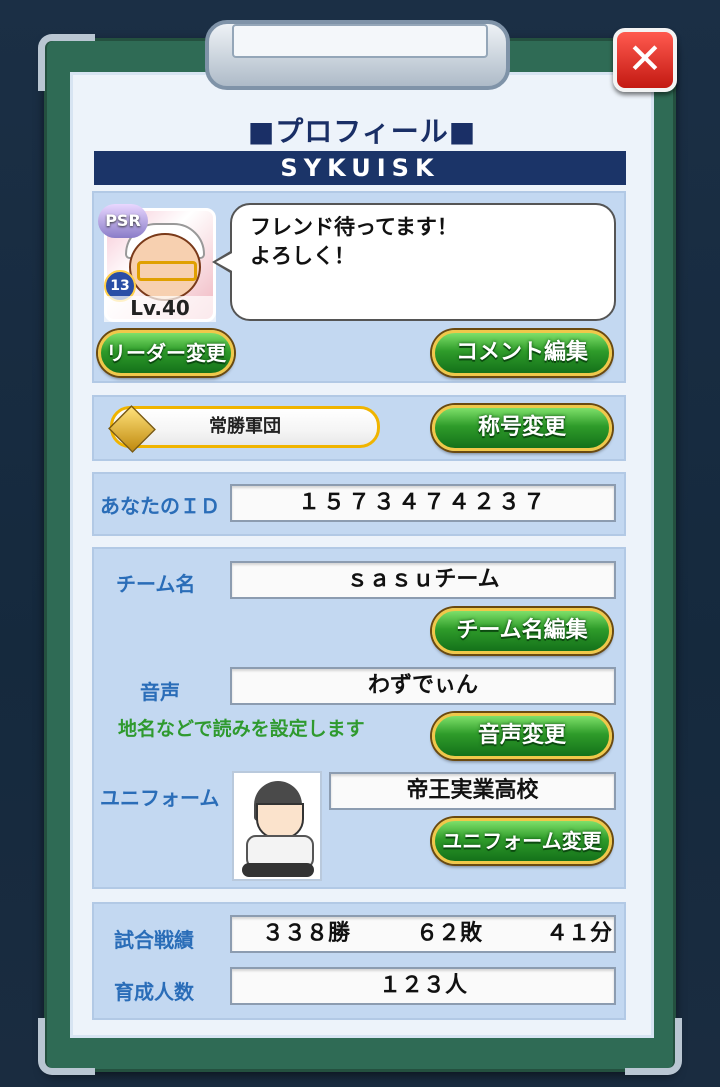 Image resolution: width=720 pixels, height=1087 pixels. What do you see at coordinates (579, 933) in the screenshot?
I see `record-draws: ４１分` at bounding box center [579, 933].